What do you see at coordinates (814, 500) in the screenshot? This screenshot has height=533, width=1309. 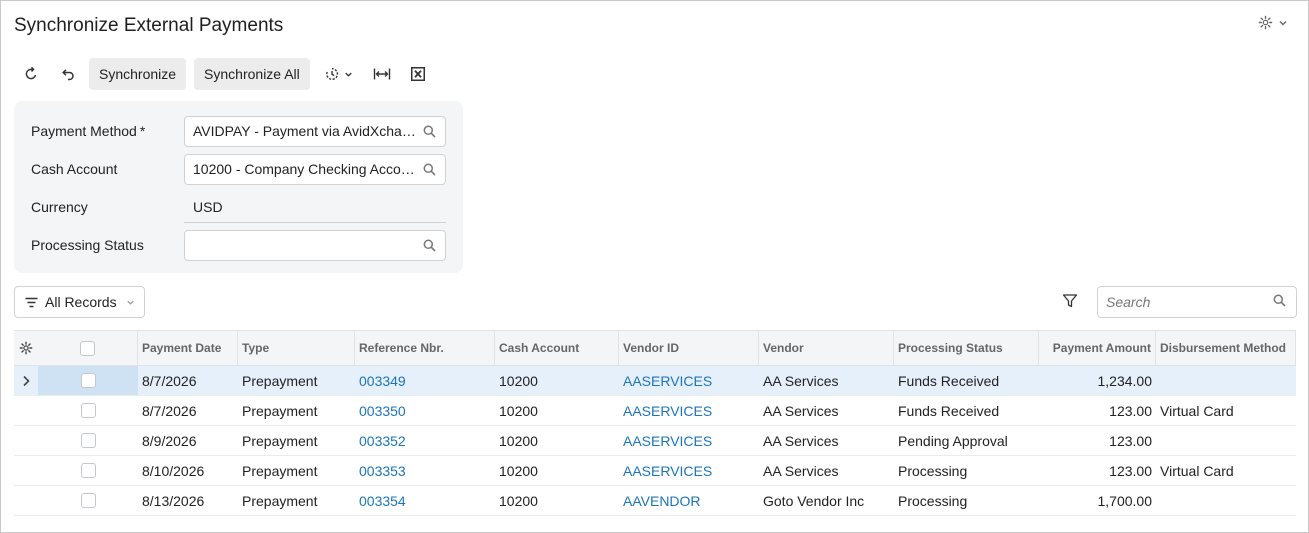 I see `cell-vendor: Goto Vendor Inc` at bounding box center [814, 500].